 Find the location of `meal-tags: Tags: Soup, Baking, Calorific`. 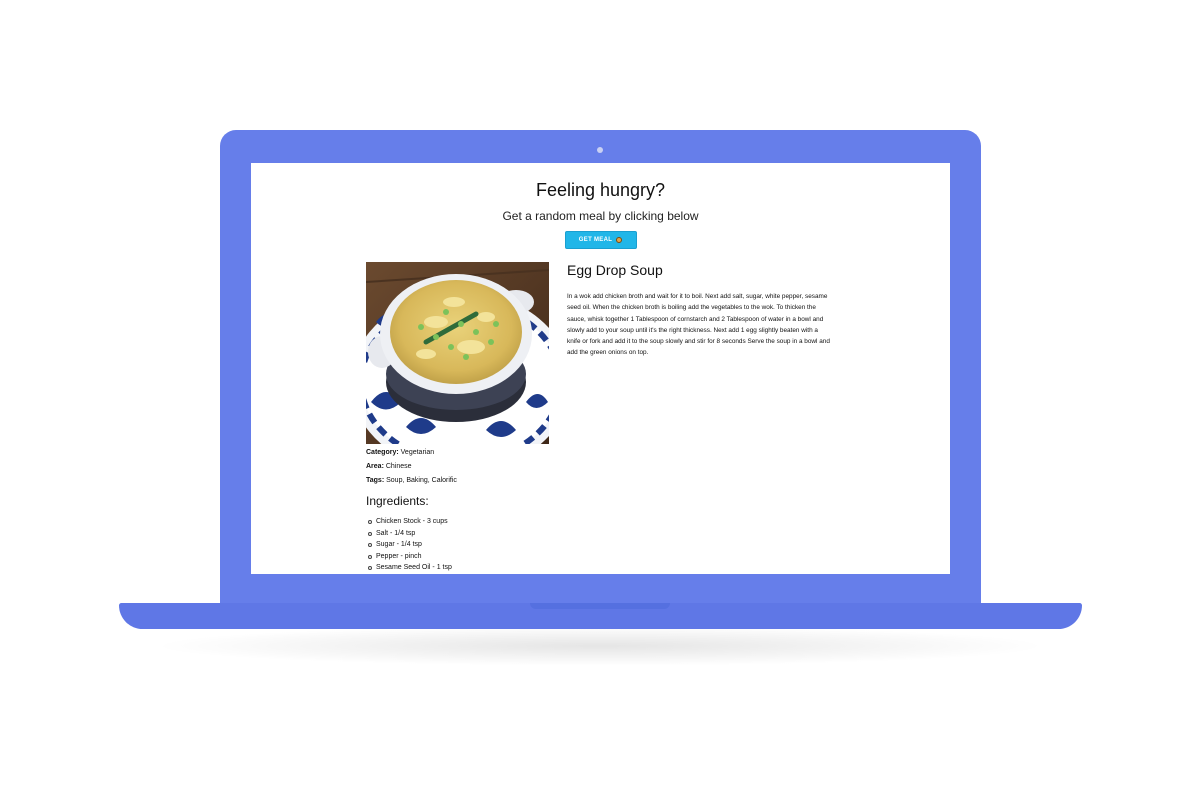

meal-tags: Tags: Soup, Baking, Calorific is located at coordinates (411, 480).